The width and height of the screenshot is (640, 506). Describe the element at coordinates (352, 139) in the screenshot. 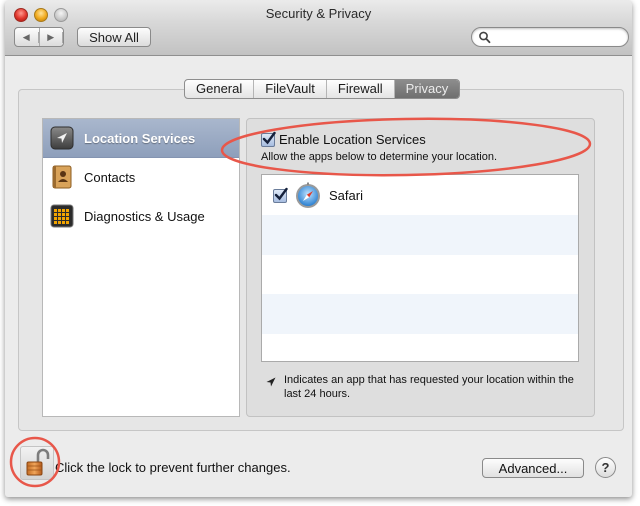

I see `enable-location-services-label: Enable Location Services` at that location.